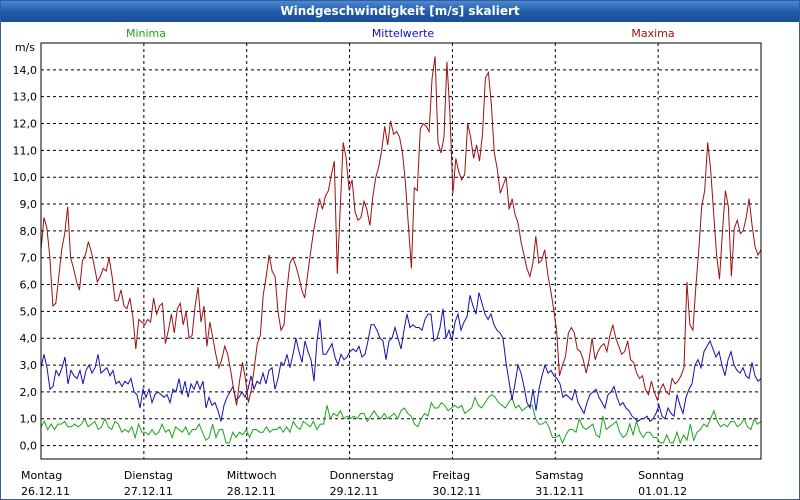  Describe the element at coordinates (252, 475) in the screenshot. I see `x-day-label: Mittwoch` at that location.